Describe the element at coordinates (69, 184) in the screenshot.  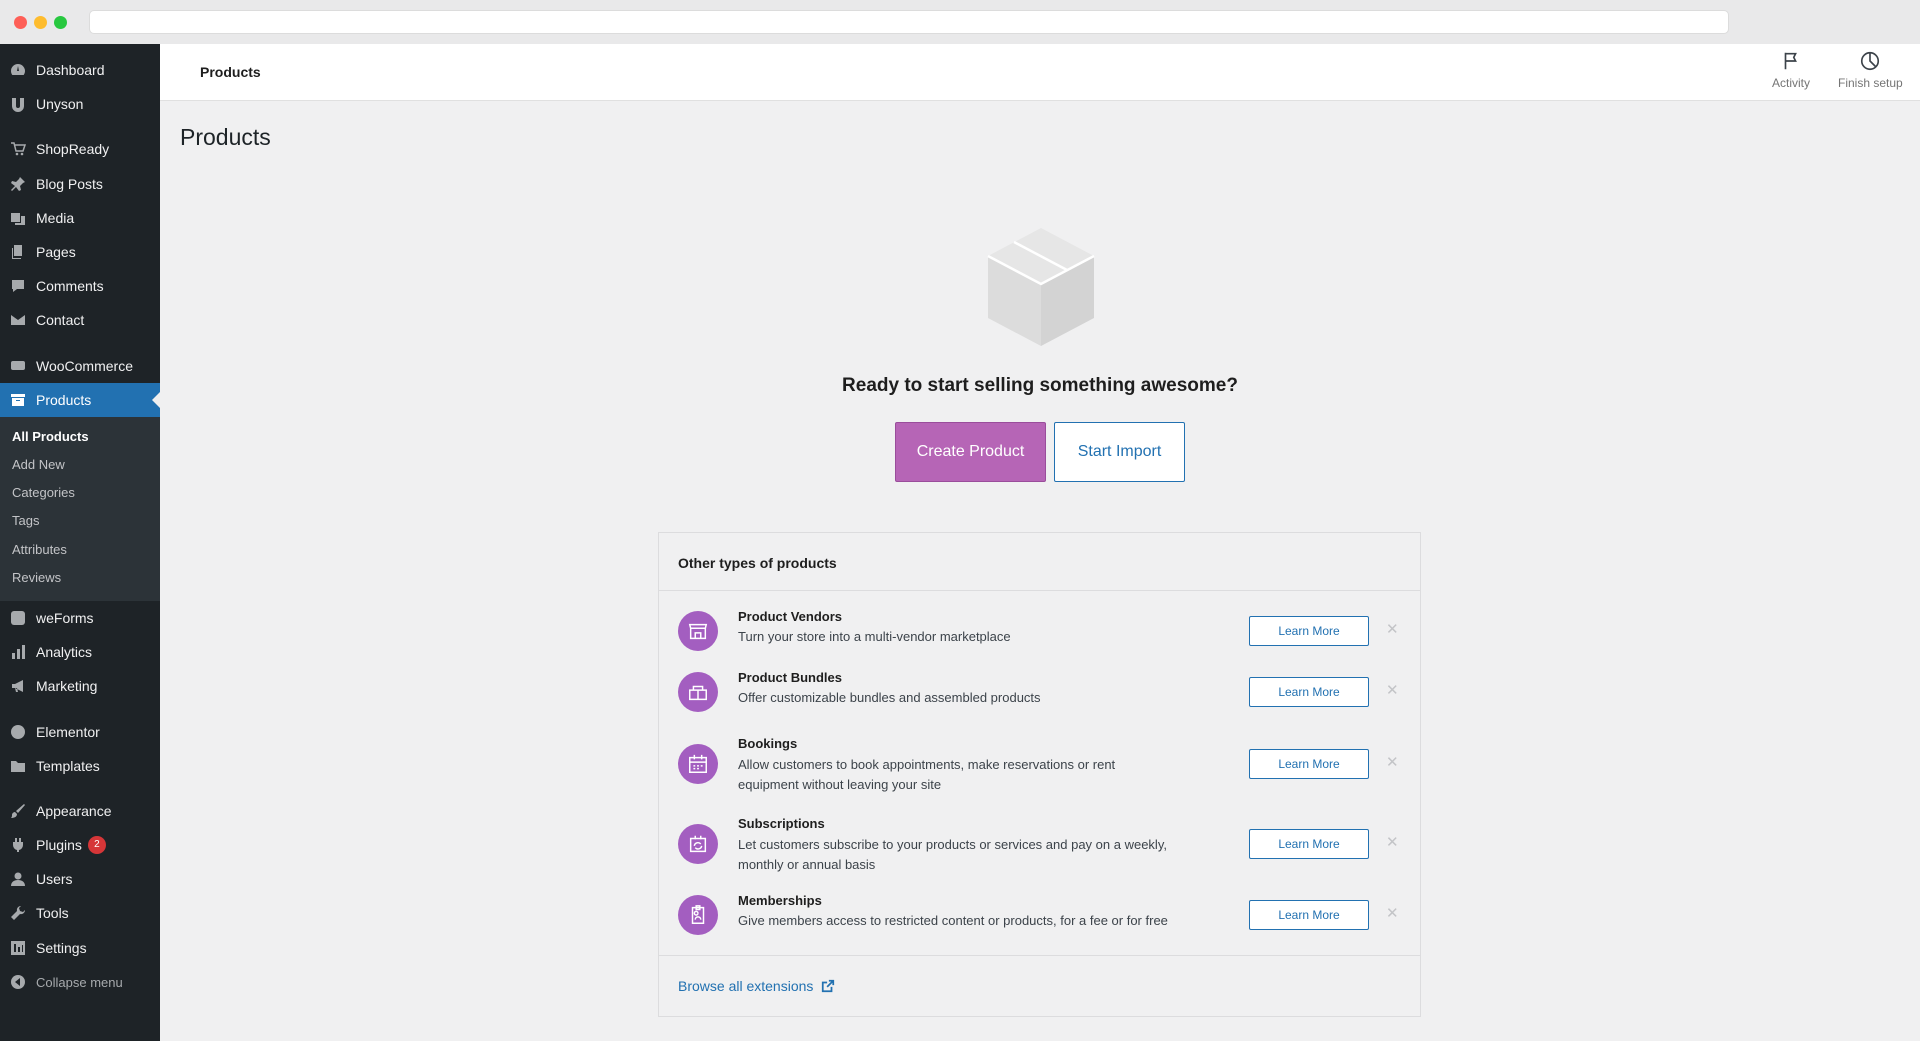
I see `sidebar-item-label: Blog Posts` at that location.